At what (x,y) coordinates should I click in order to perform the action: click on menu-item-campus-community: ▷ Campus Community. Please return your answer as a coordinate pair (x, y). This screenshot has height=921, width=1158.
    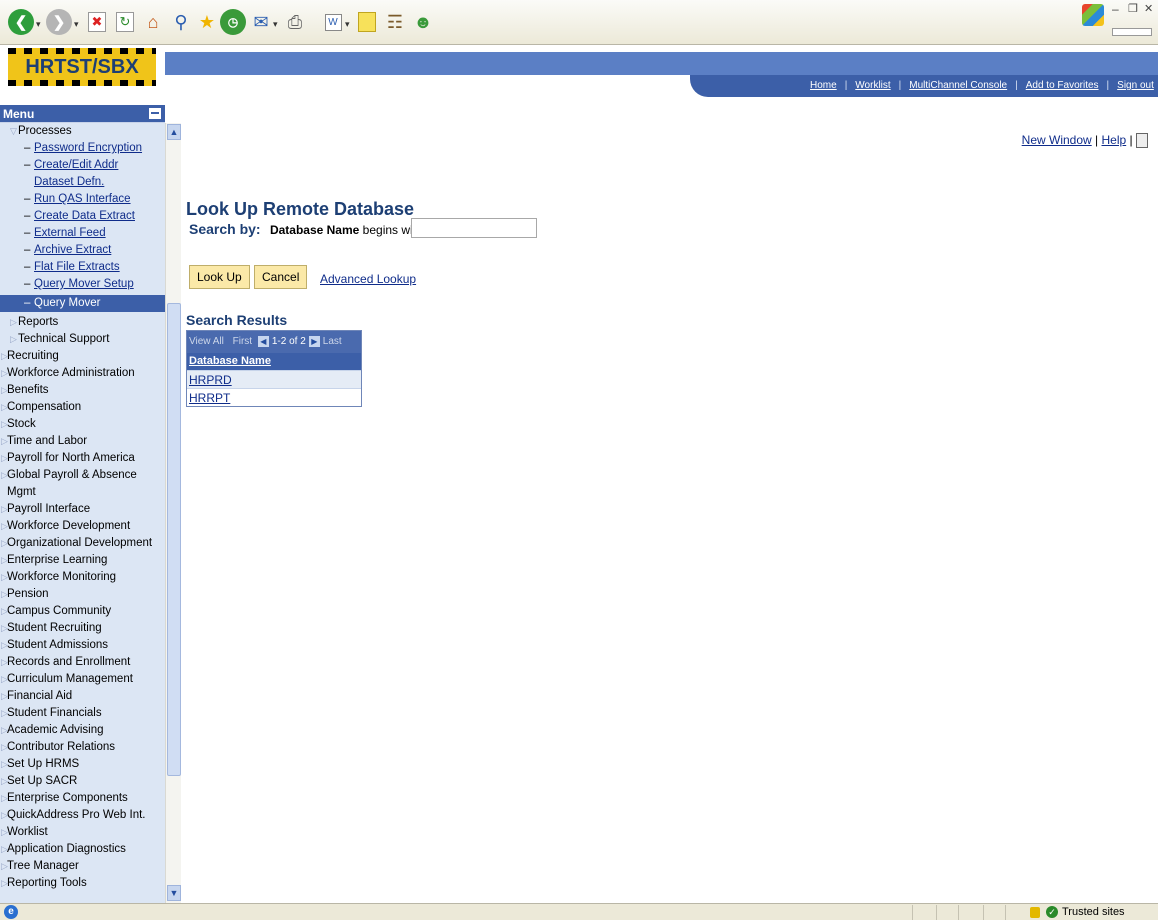
    Looking at the image, I should click on (82, 611).